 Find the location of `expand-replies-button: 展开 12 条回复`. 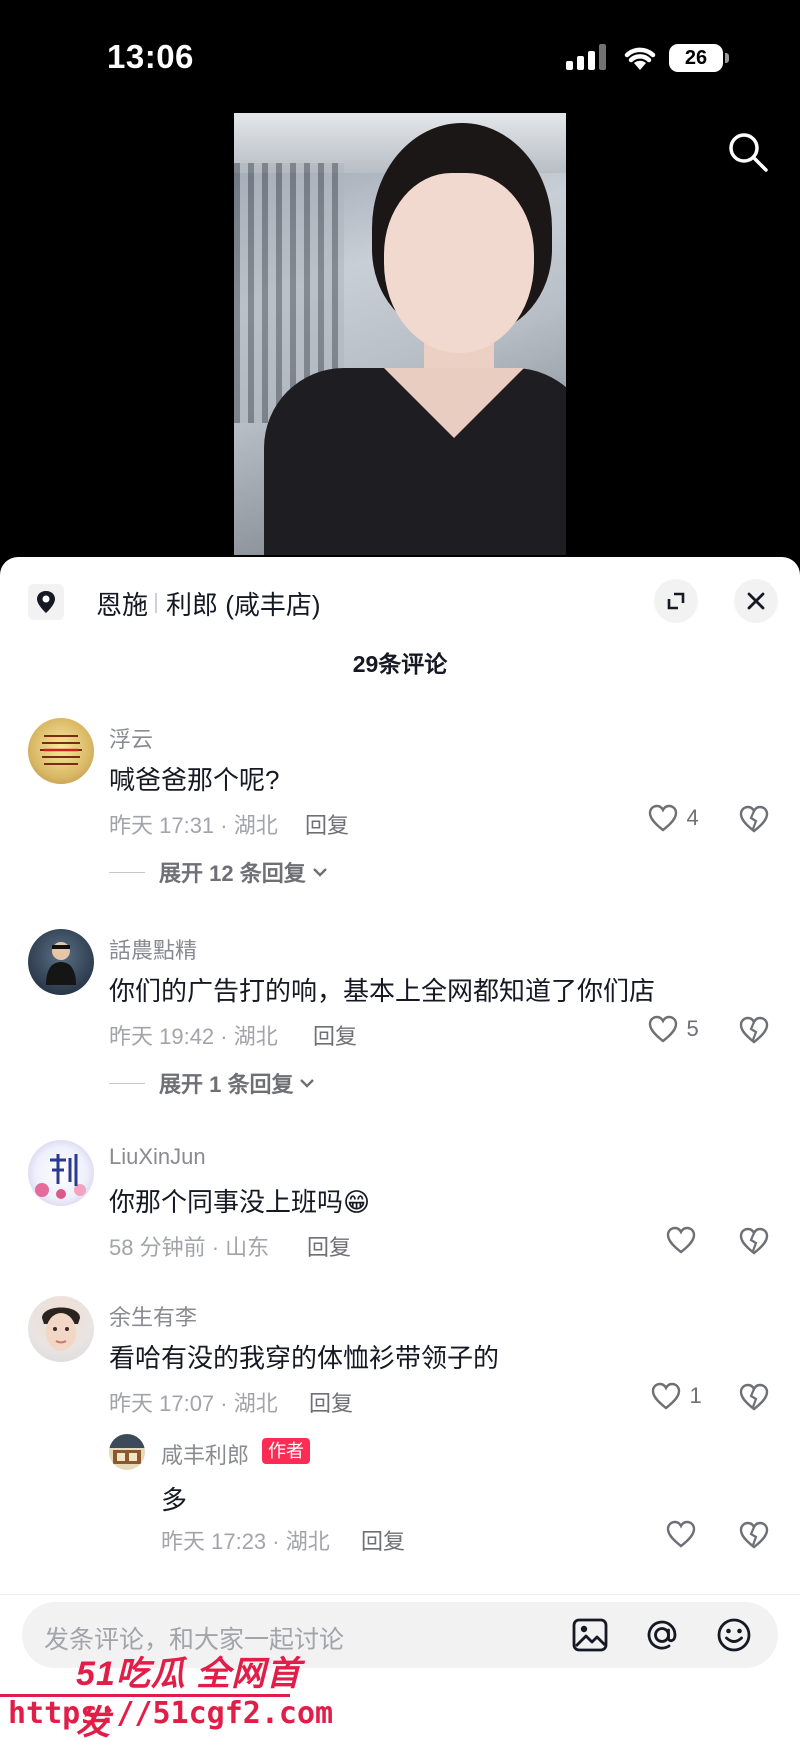

expand-replies-button: 展开 12 条回复 is located at coordinates (218, 871).